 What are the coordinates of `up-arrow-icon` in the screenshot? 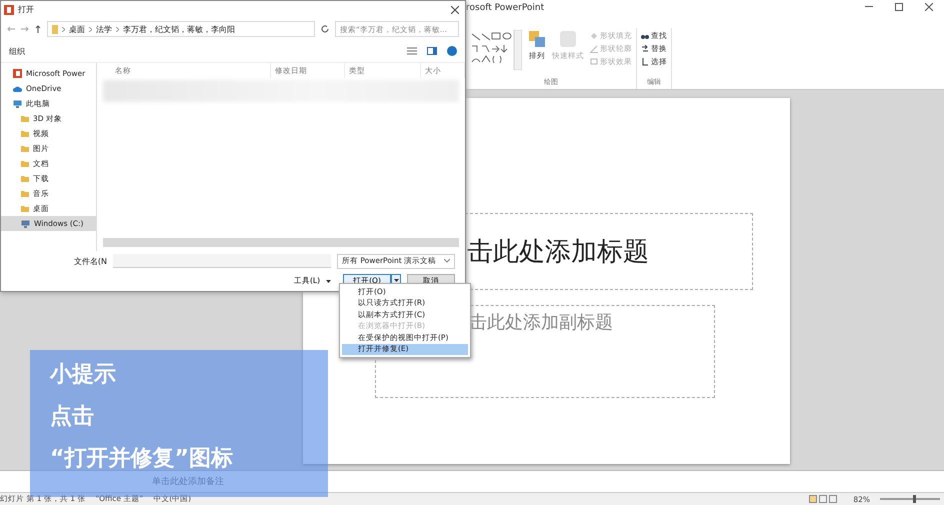 It's located at (38, 29).